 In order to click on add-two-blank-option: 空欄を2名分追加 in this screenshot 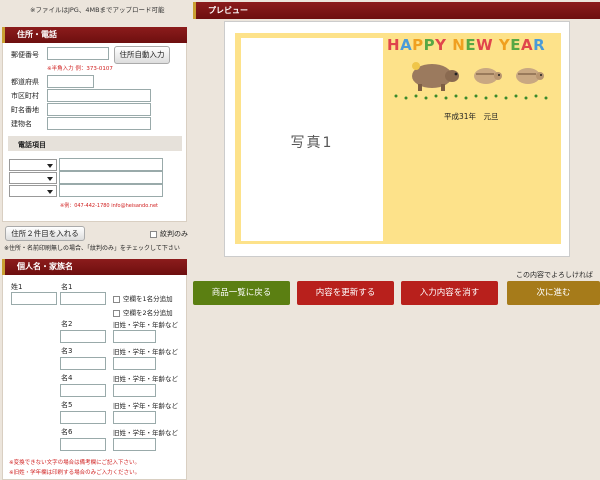, I will do `click(143, 312)`.